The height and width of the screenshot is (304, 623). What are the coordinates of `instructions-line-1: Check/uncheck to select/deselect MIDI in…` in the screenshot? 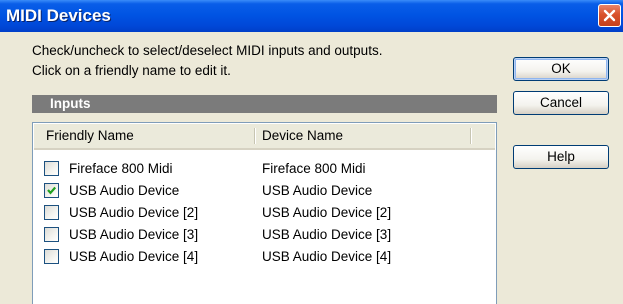 It's located at (207, 50).